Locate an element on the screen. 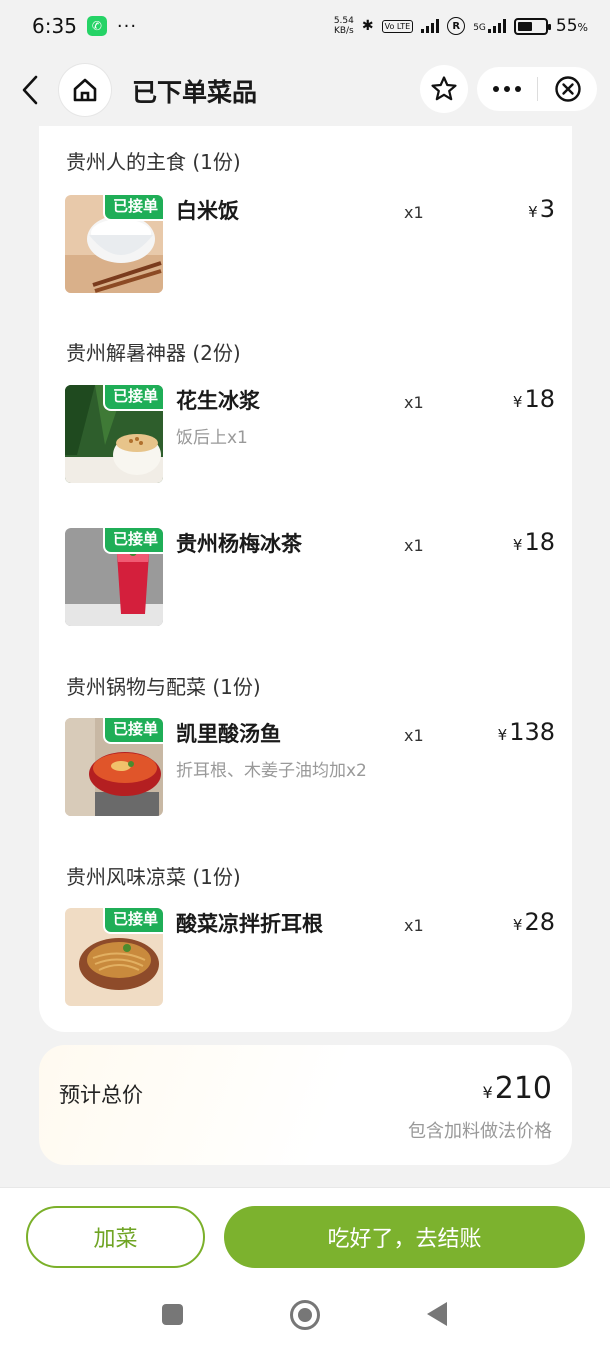  total-note: 包含加料做法价格 is located at coordinates (480, 1131).